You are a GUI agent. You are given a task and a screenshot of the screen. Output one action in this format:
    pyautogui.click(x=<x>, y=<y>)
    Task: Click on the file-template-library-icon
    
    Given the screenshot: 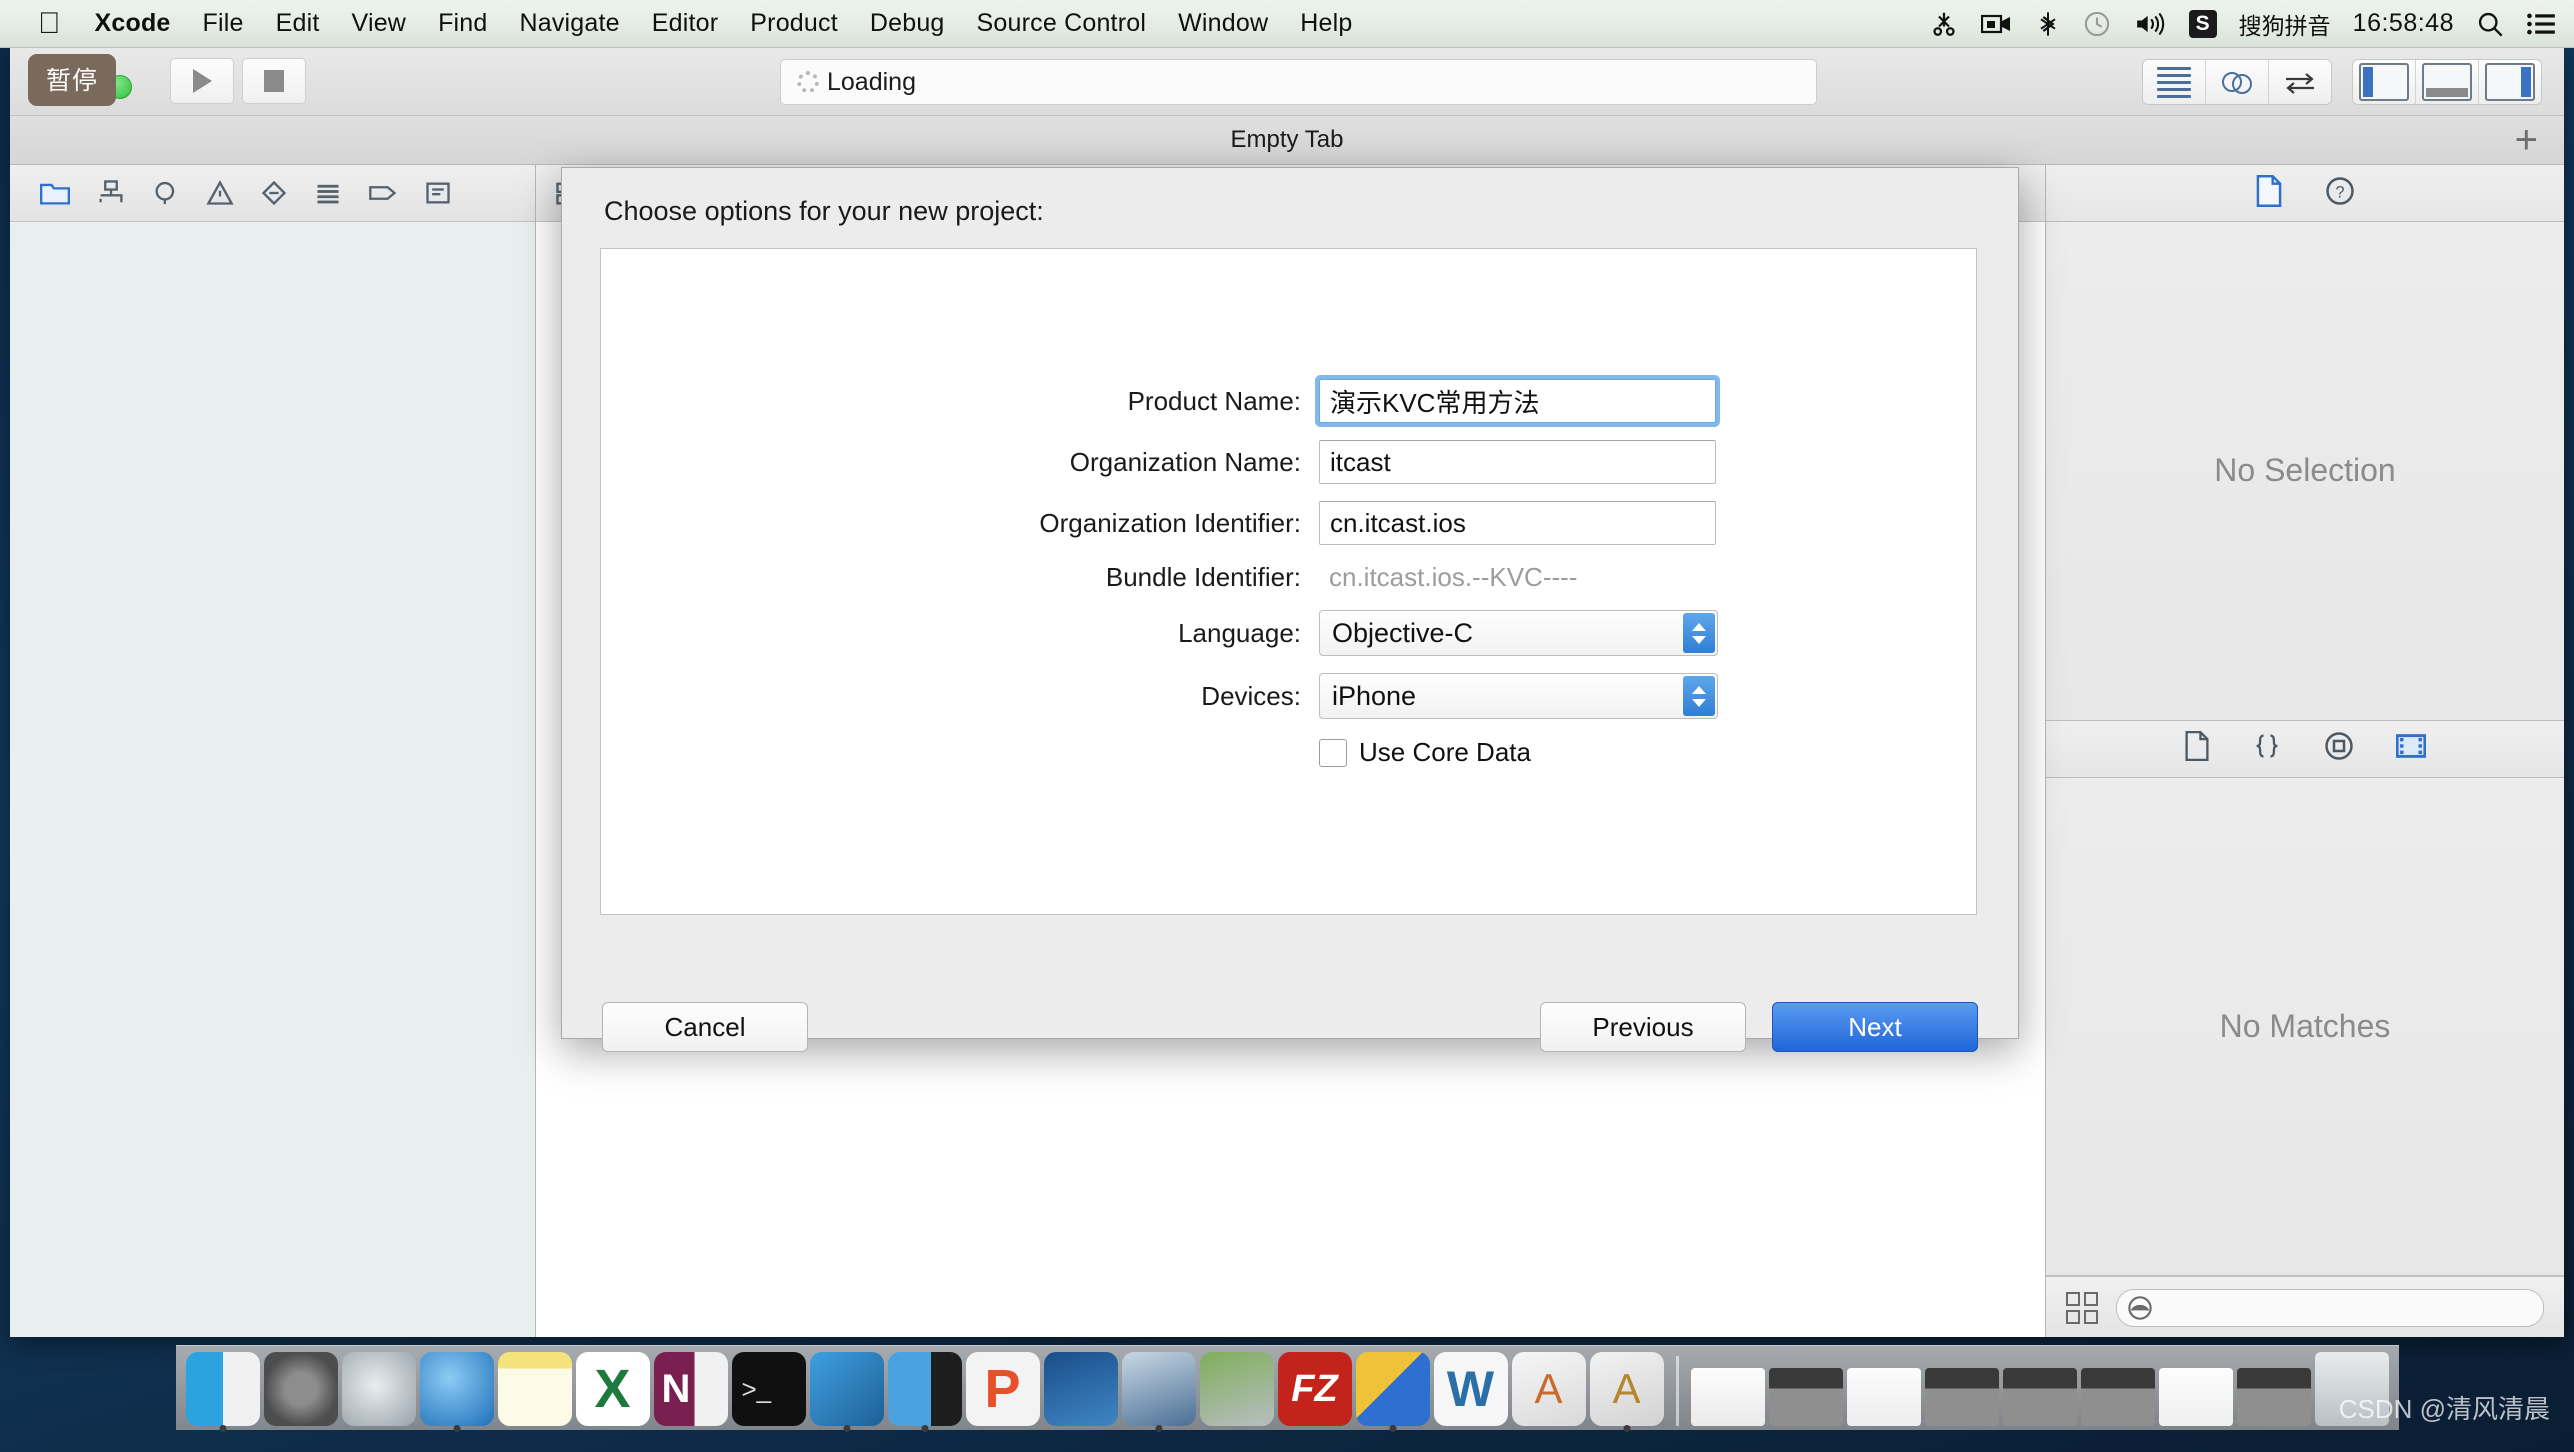 What is the action you would take?
    pyautogui.click(x=2197, y=748)
    